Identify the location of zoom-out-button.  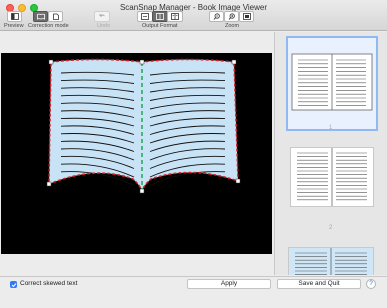
(216, 16).